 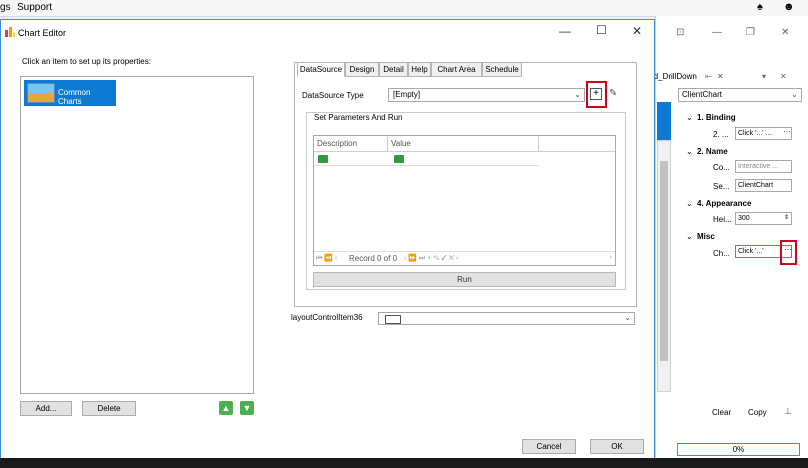 I want to click on datasource-type-value: [Empty], so click(x=407, y=94).